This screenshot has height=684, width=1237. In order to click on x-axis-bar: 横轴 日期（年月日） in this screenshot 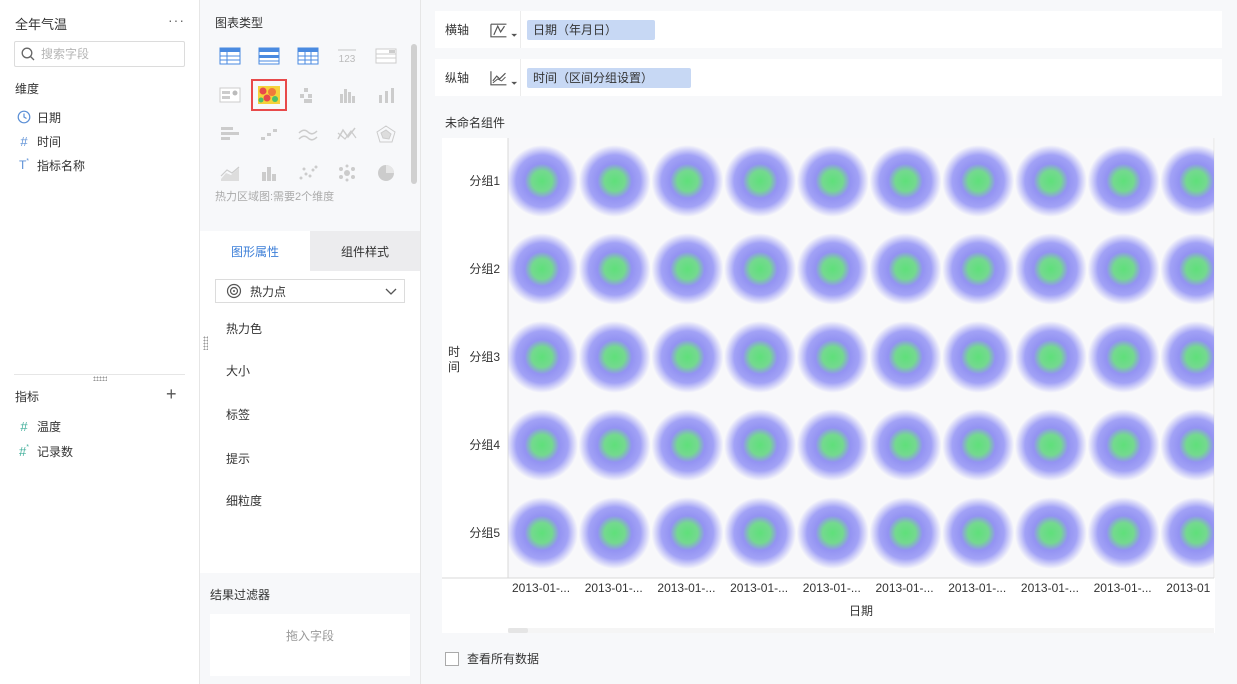, I will do `click(828, 29)`.